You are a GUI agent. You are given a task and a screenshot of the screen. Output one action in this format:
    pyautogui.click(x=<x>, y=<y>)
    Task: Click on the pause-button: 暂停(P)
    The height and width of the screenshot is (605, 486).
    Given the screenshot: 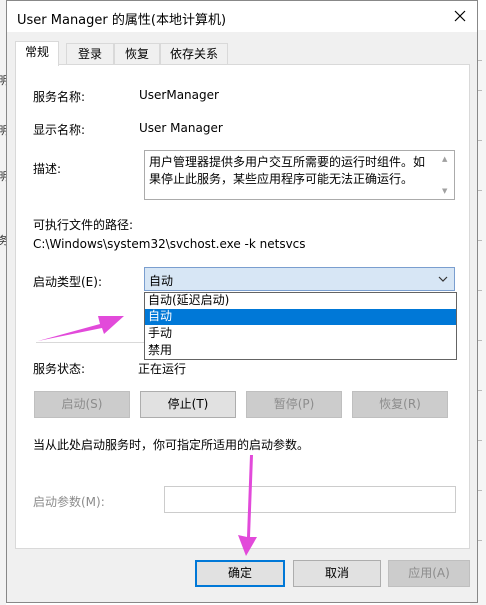 What is the action you would take?
    pyautogui.click(x=294, y=404)
    